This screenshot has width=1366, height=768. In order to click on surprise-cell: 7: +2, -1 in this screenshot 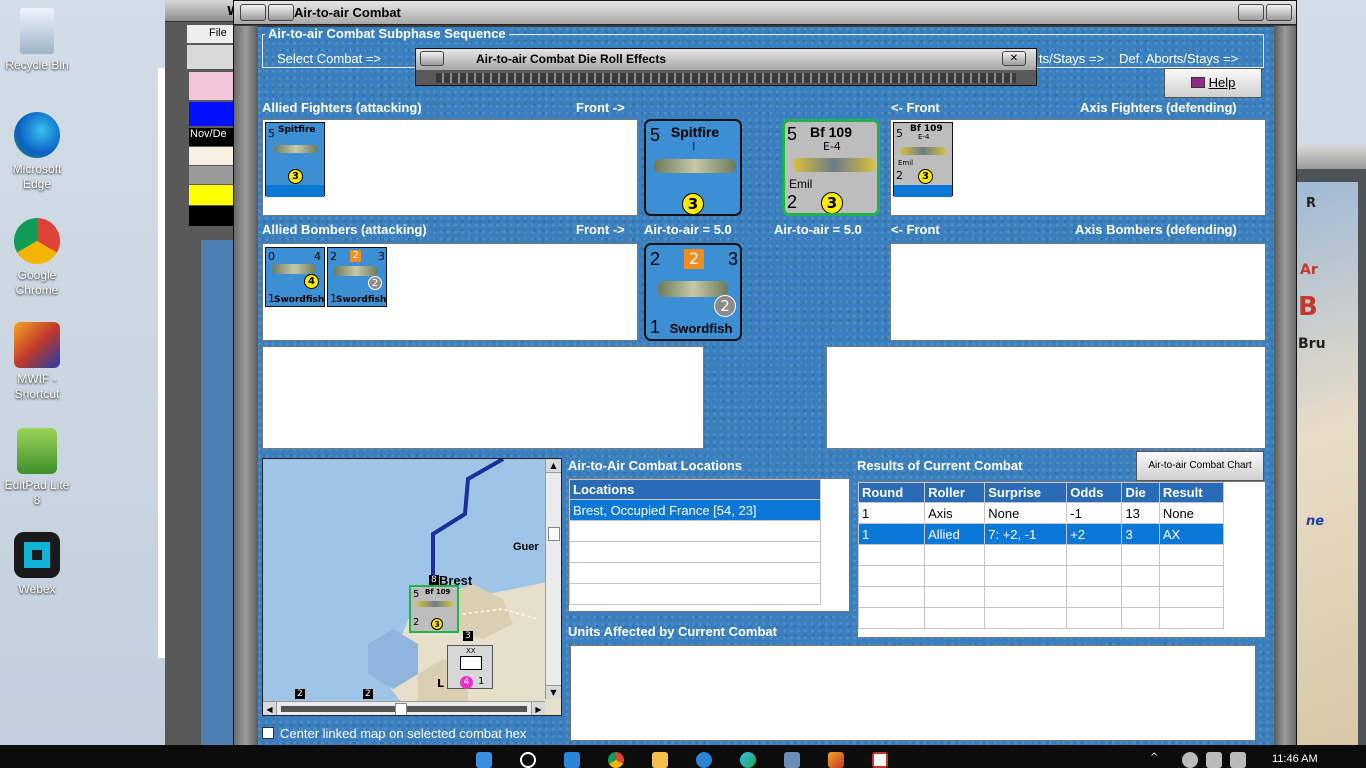, I will do `click(1026, 534)`.